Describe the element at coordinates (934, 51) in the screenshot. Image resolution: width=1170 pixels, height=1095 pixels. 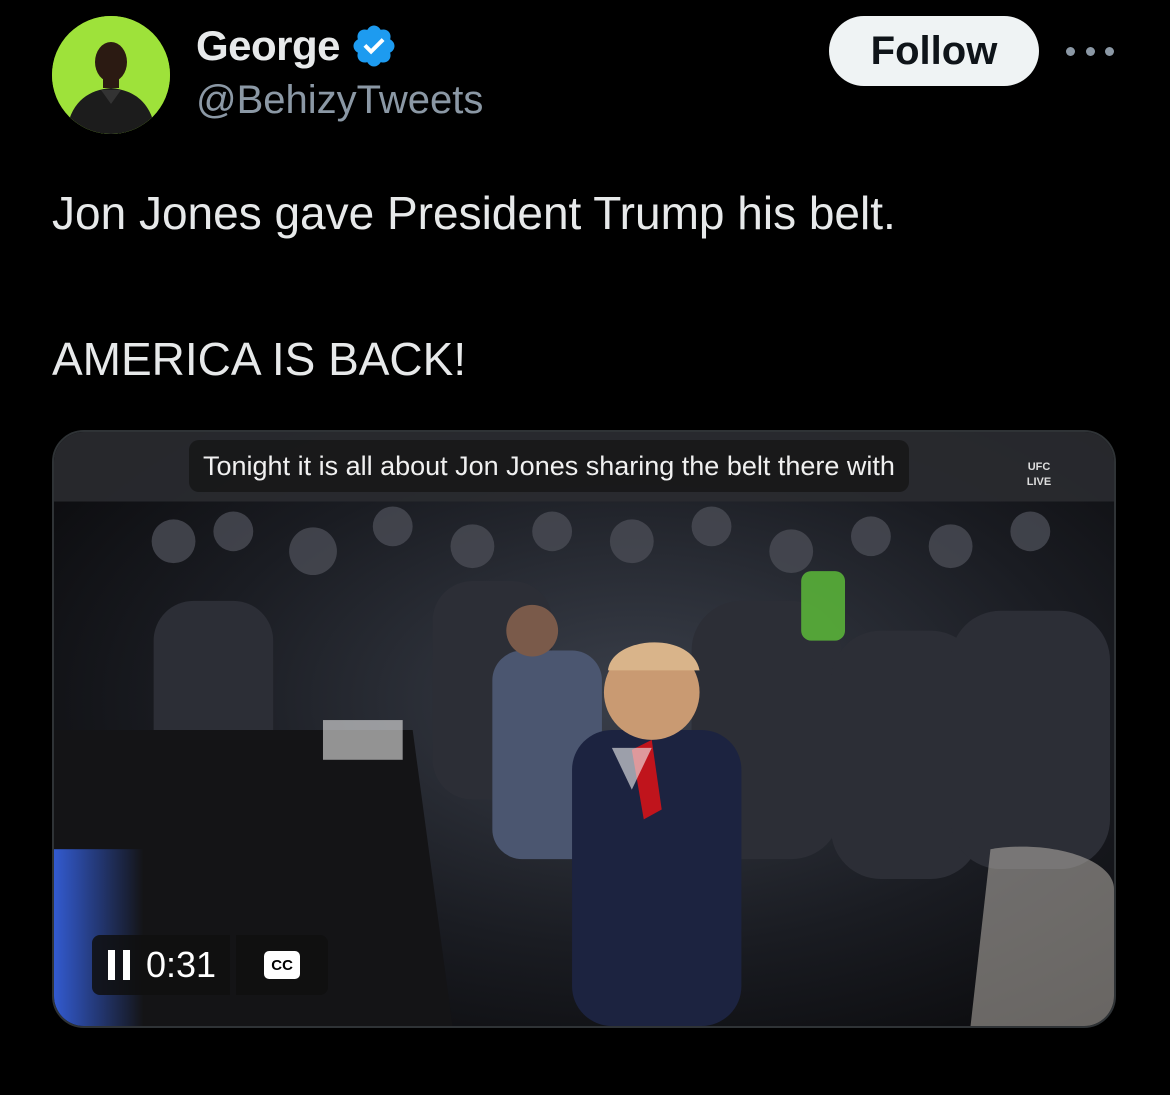
I see `follow-button: Follow` at that location.